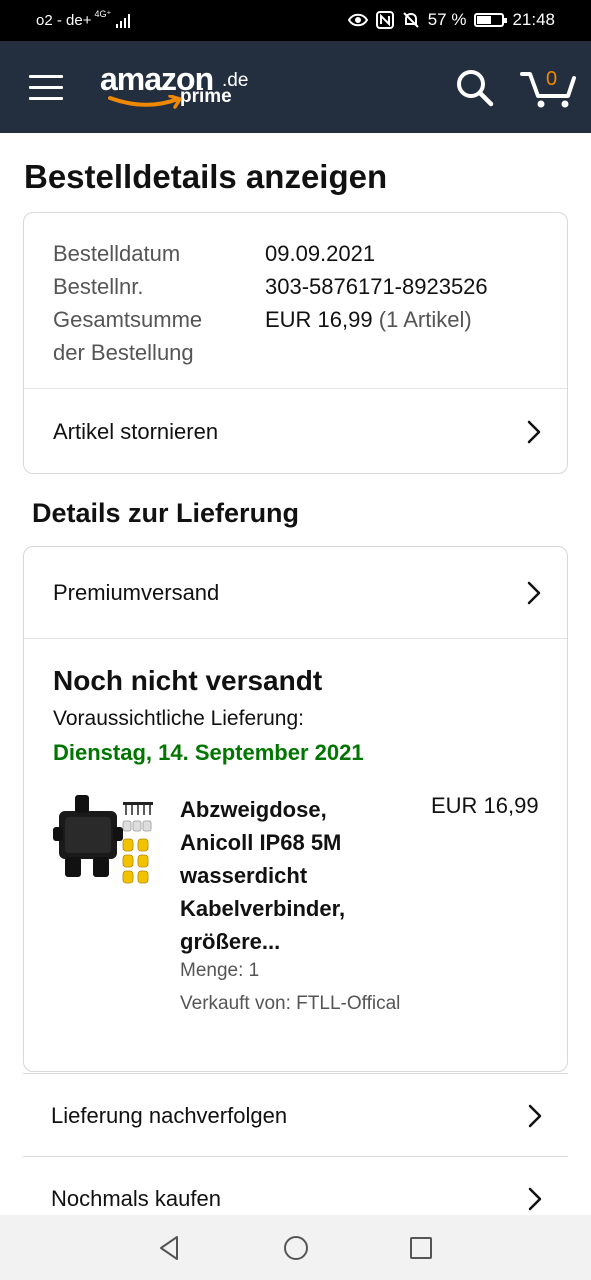 The height and width of the screenshot is (1280, 591). What do you see at coordinates (533, 19) in the screenshot?
I see `clock: 21:48` at bounding box center [533, 19].